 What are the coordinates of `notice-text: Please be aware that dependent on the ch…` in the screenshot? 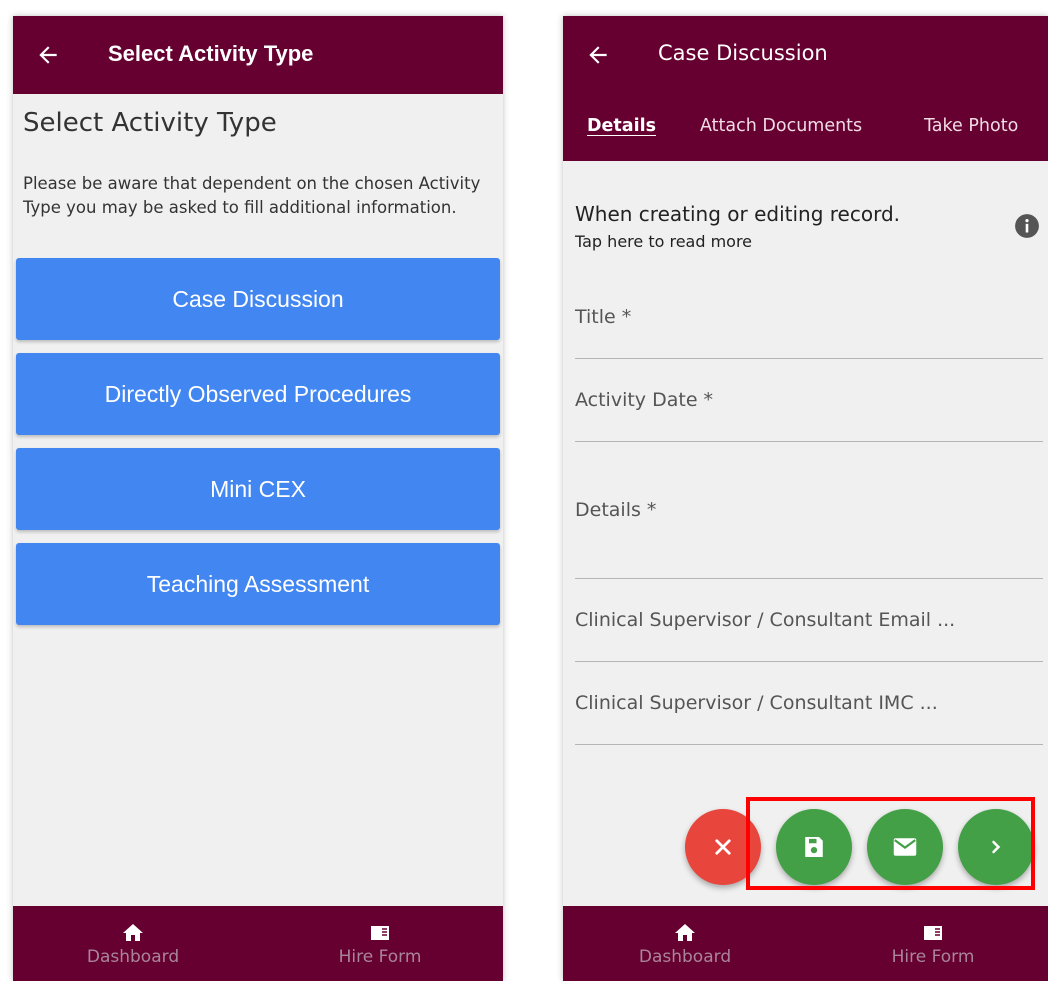 It's located at (252, 195).